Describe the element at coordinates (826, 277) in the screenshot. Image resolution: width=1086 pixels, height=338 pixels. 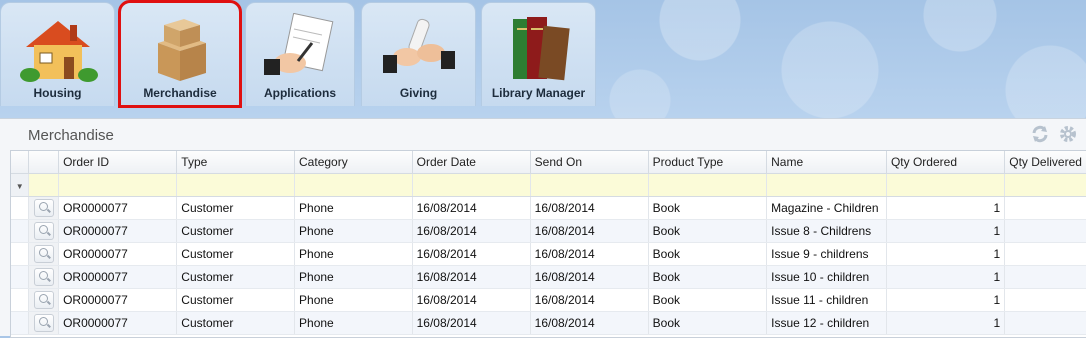
I see `cell-name: Issue 10 - children` at that location.